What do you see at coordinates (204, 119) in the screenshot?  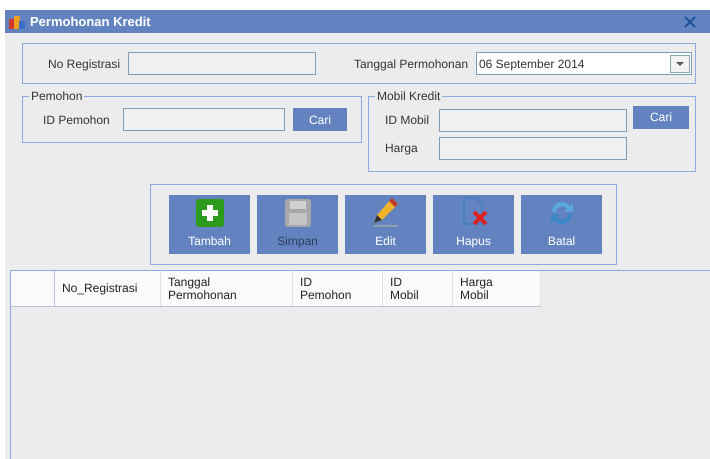 I see `id-pemohon-field` at bounding box center [204, 119].